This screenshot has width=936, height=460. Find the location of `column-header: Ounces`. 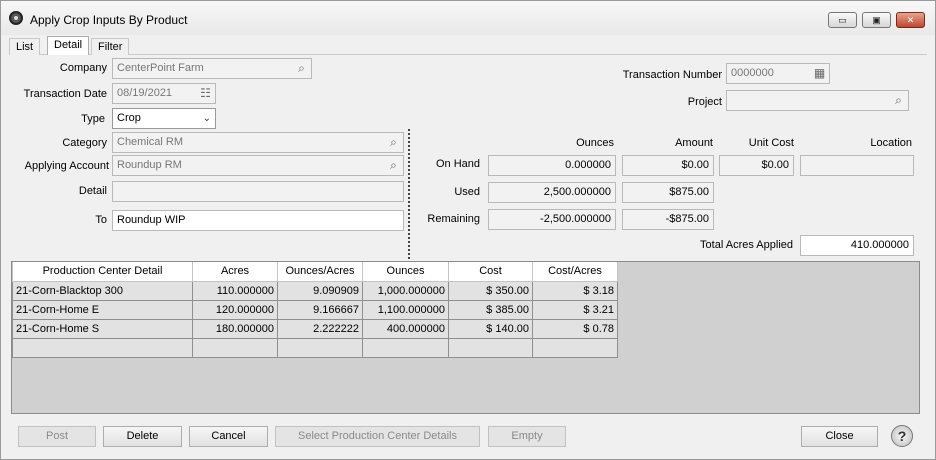

column-header: Ounces is located at coordinates (405, 272).